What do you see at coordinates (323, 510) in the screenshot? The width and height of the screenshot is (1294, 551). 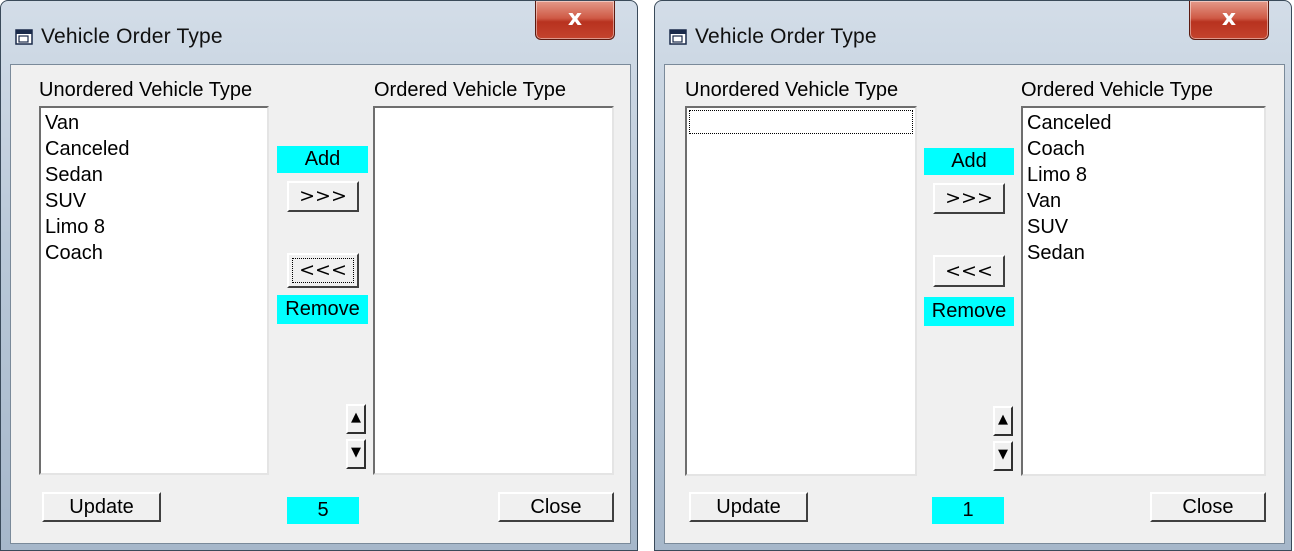 I see `count-display: 5` at bounding box center [323, 510].